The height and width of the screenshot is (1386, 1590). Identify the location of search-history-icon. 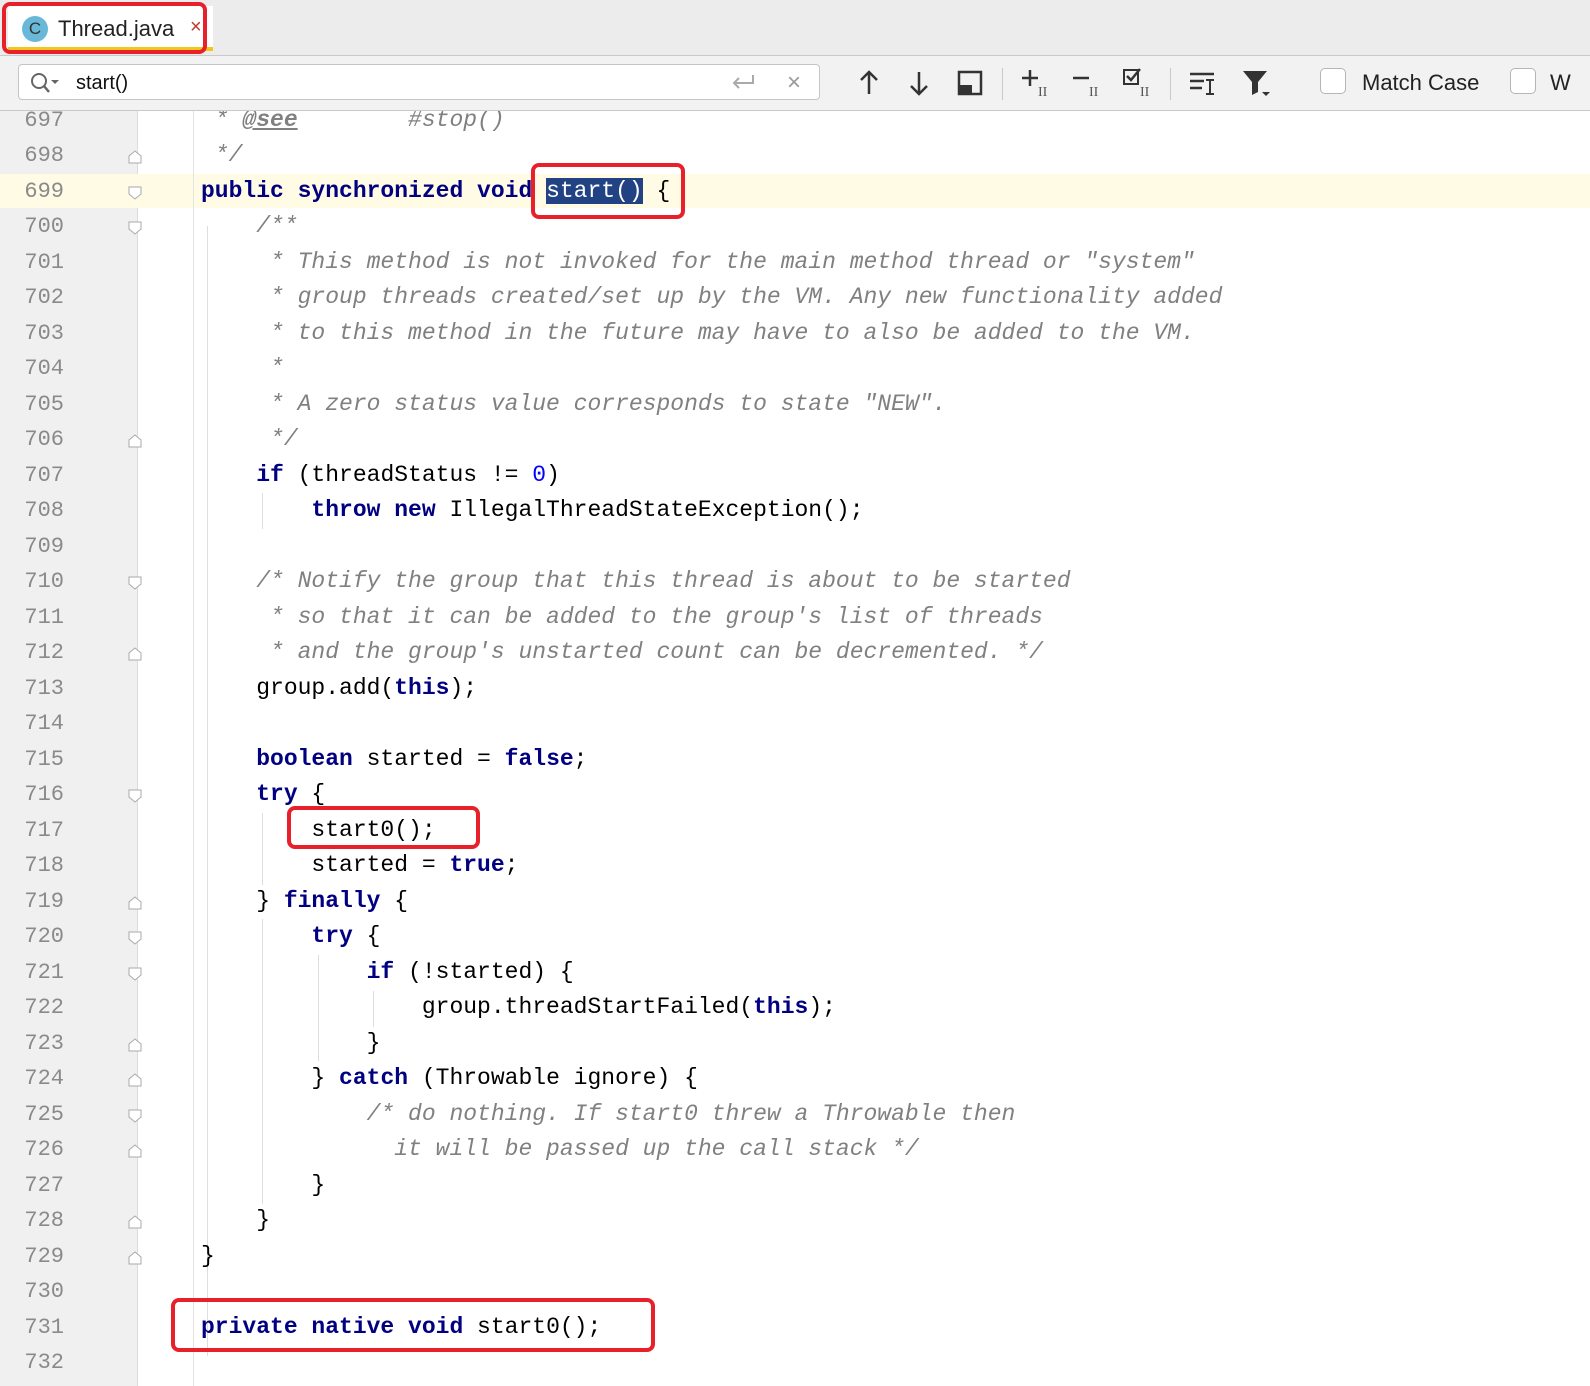
(44, 83).